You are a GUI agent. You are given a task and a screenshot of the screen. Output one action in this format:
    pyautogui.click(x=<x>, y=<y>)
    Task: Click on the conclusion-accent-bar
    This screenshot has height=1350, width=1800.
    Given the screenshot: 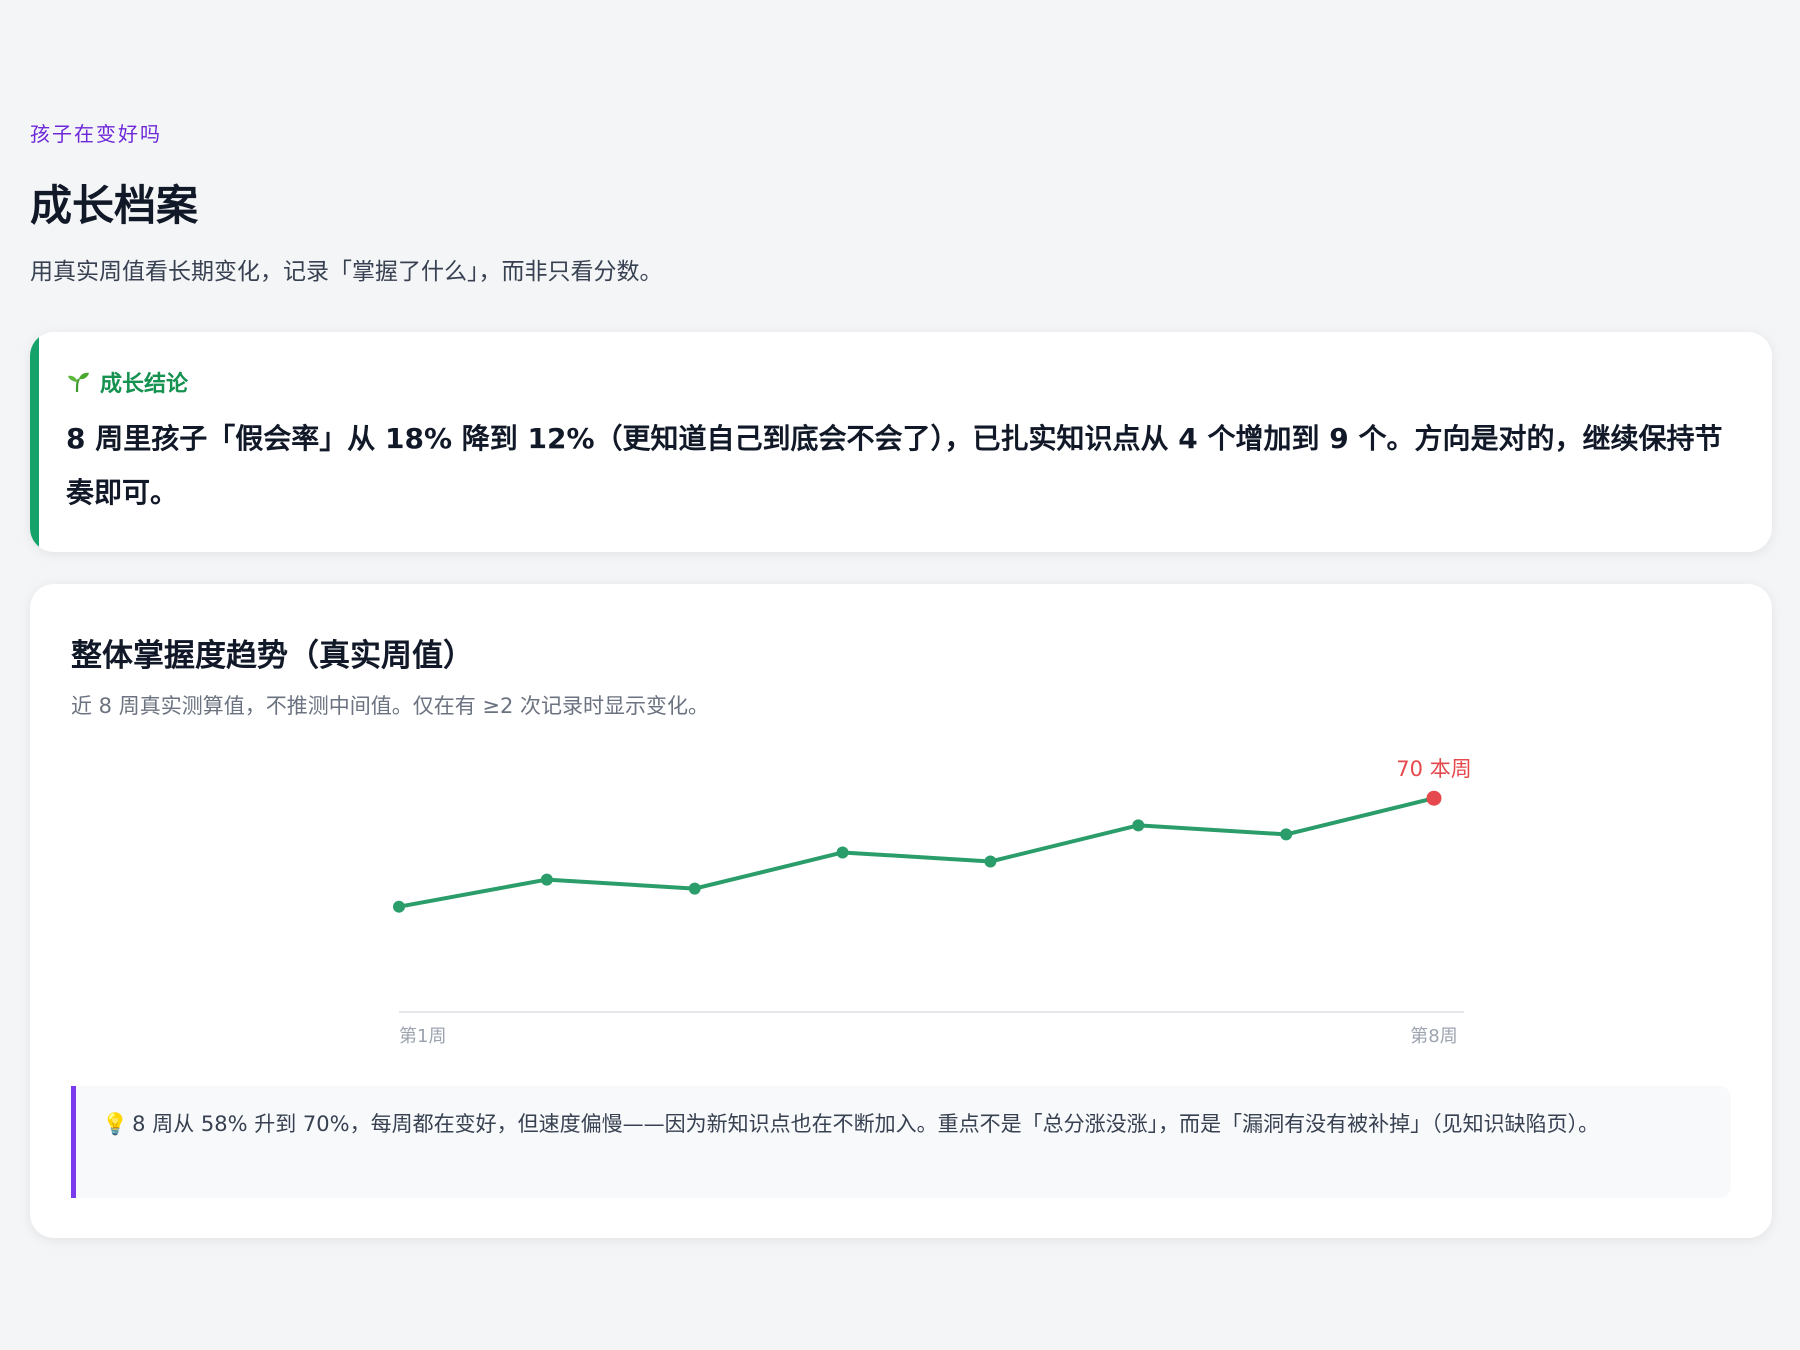 What is the action you would take?
    pyautogui.click(x=34, y=442)
    